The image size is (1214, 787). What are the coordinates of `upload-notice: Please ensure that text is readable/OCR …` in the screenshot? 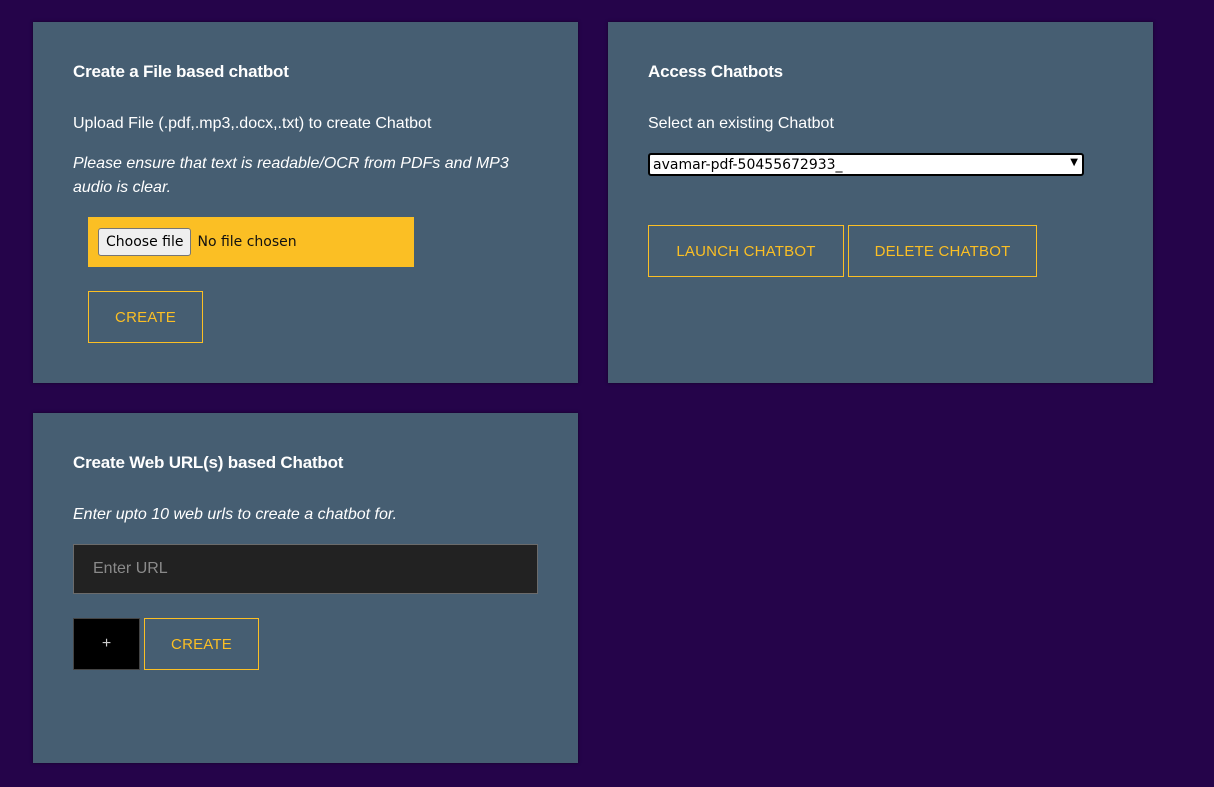 It's located at (291, 175).